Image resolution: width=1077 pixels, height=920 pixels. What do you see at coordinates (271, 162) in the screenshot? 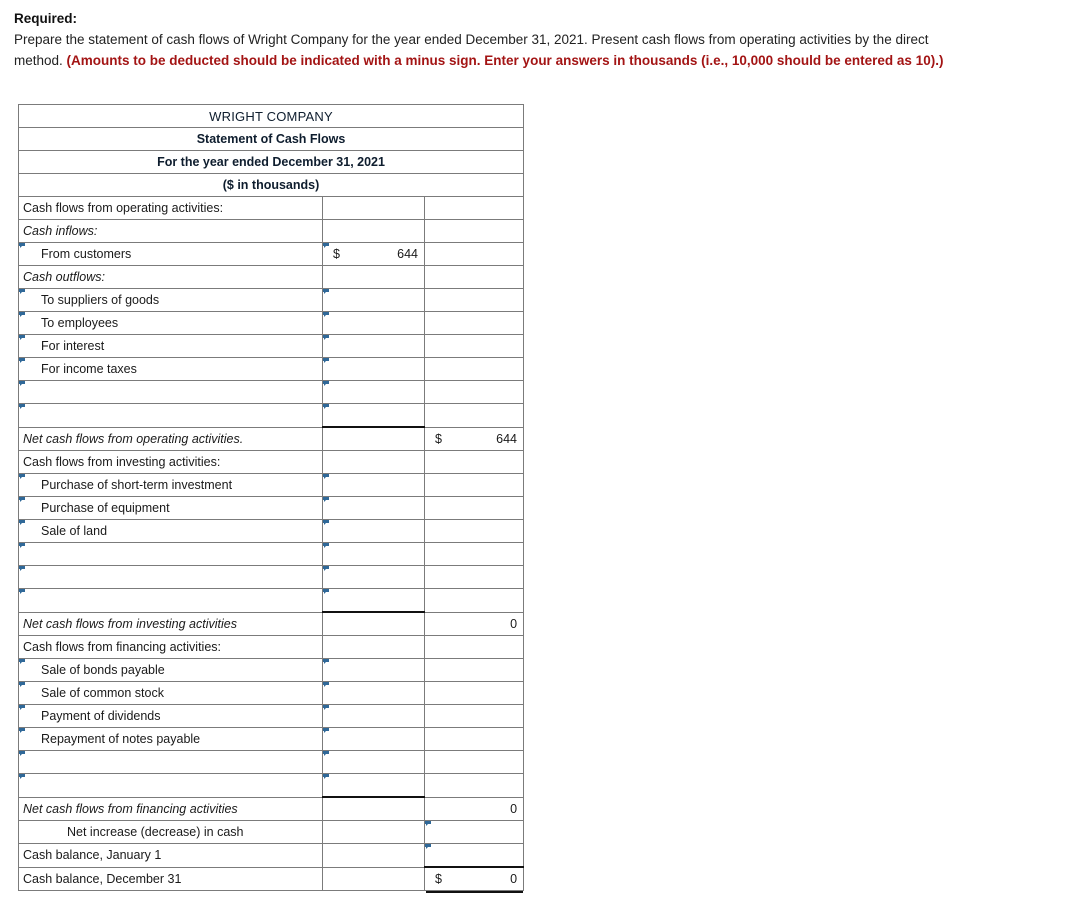
I see `header-row-period: For the year ended December 31, 2021` at bounding box center [271, 162].